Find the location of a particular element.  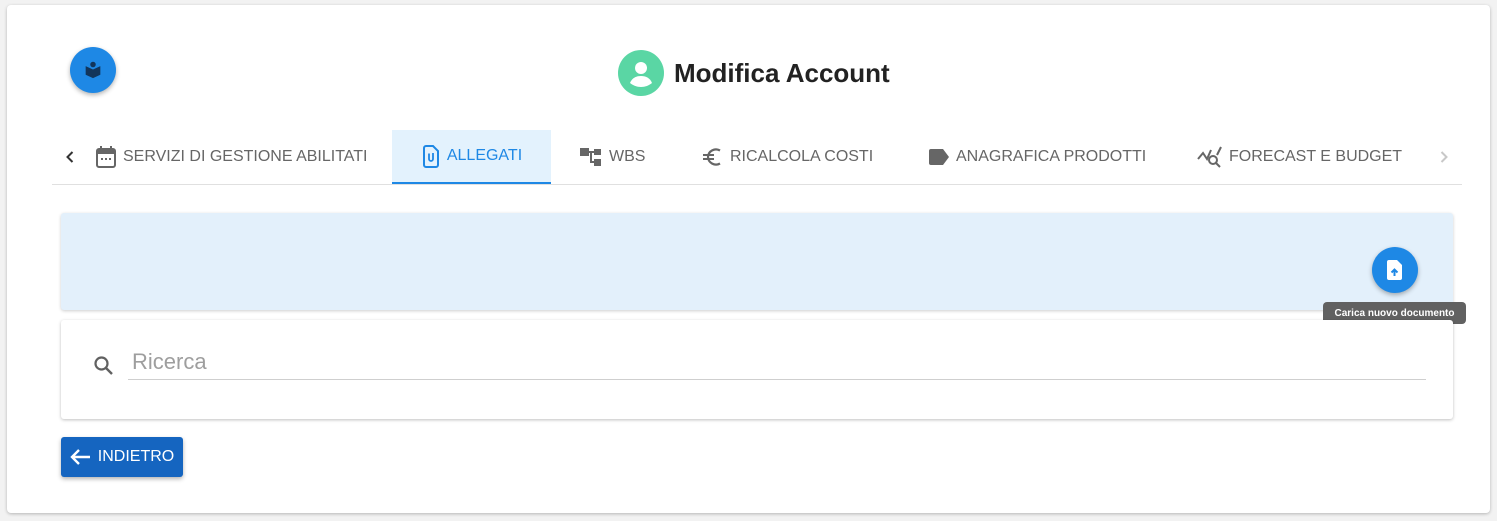

tab-wbs: WBS is located at coordinates (612, 157).